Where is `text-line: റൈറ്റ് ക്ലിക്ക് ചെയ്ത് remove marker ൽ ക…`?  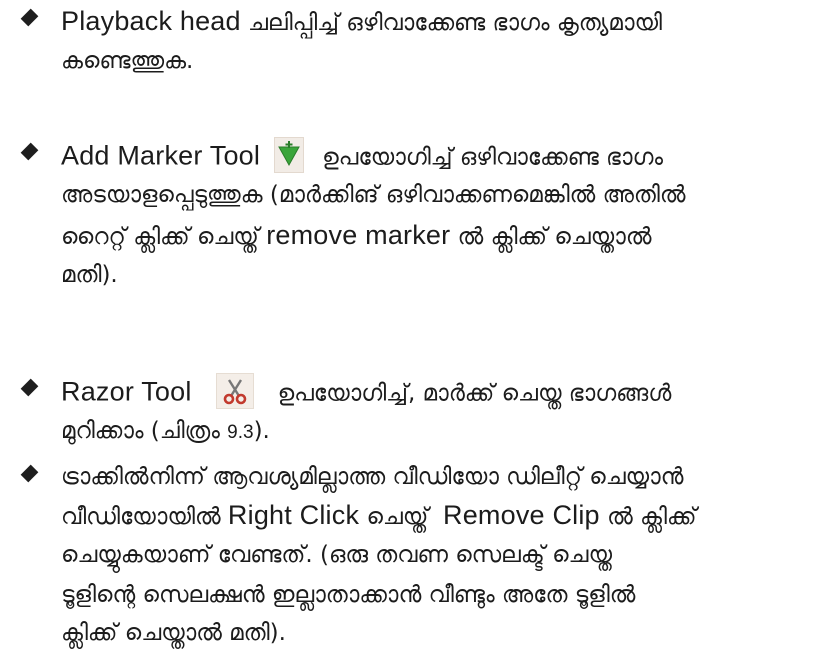
text-line: റൈറ്റ് ക്ലിക്ക് ചെയ്ത് remove marker ൽ ക… is located at coordinates (435, 236).